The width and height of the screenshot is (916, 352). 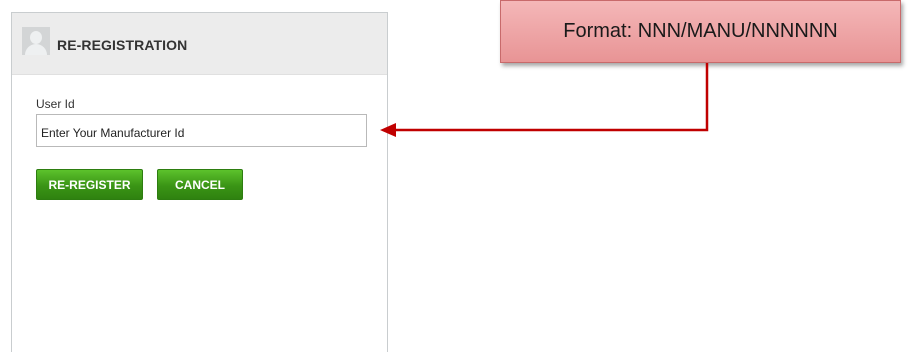 What do you see at coordinates (388, 130) in the screenshot?
I see `arrow-head-icon` at bounding box center [388, 130].